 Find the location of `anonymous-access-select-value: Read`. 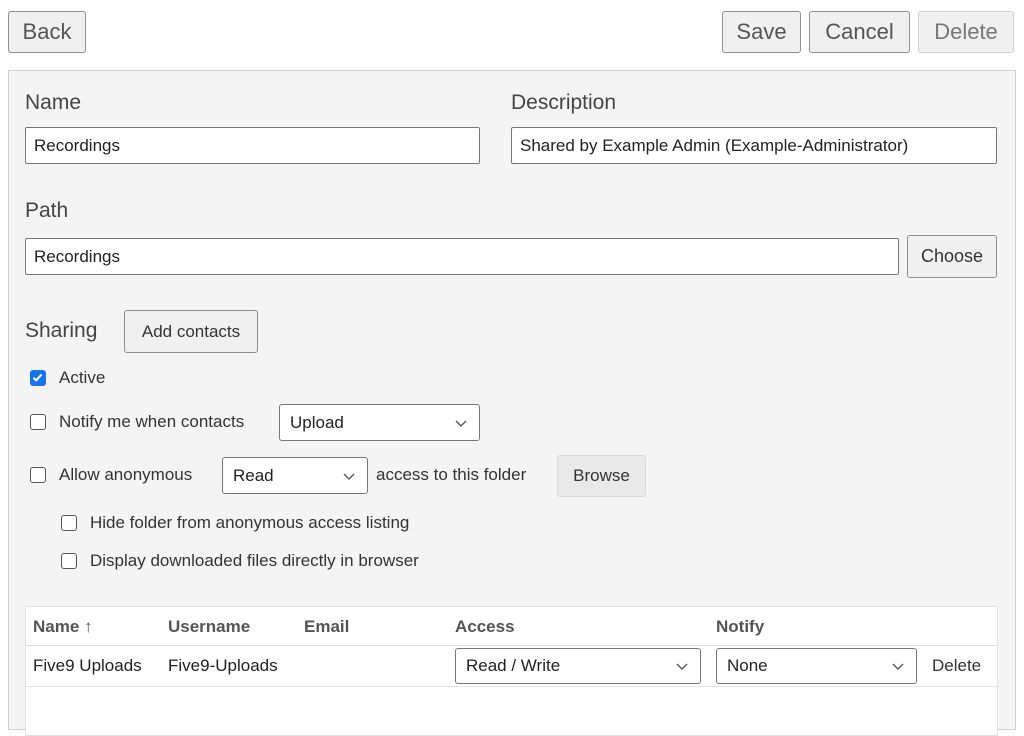

anonymous-access-select-value: Read is located at coordinates (253, 475).